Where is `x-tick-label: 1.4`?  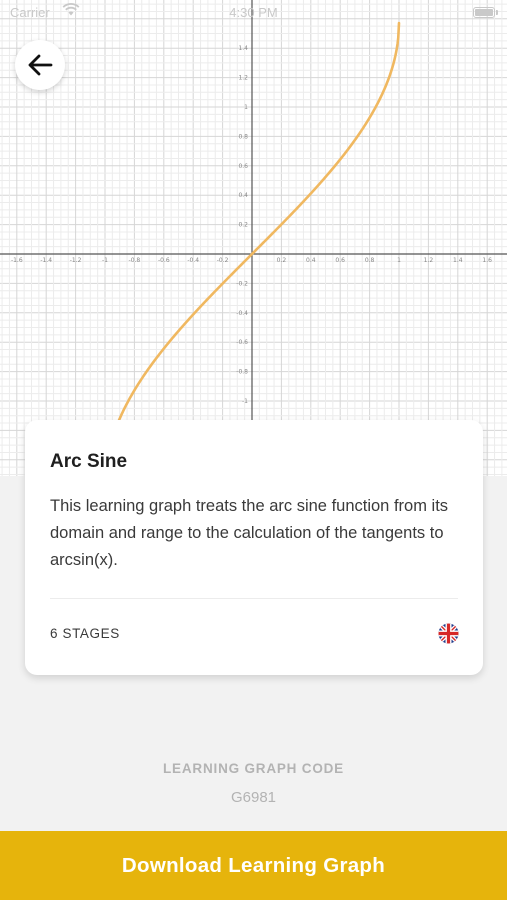 x-tick-label: 1.4 is located at coordinates (458, 260).